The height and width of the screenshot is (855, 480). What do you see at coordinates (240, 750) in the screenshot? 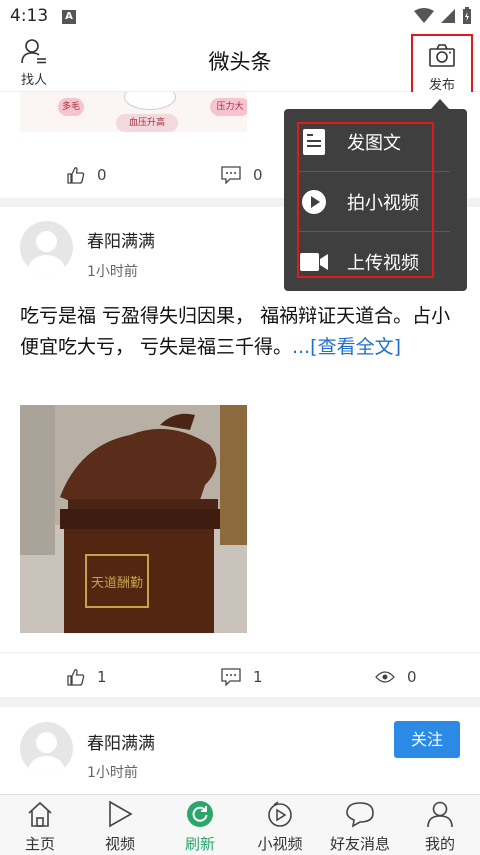
I see `feed-card: 春阳满满 1小时前 关注` at bounding box center [240, 750].